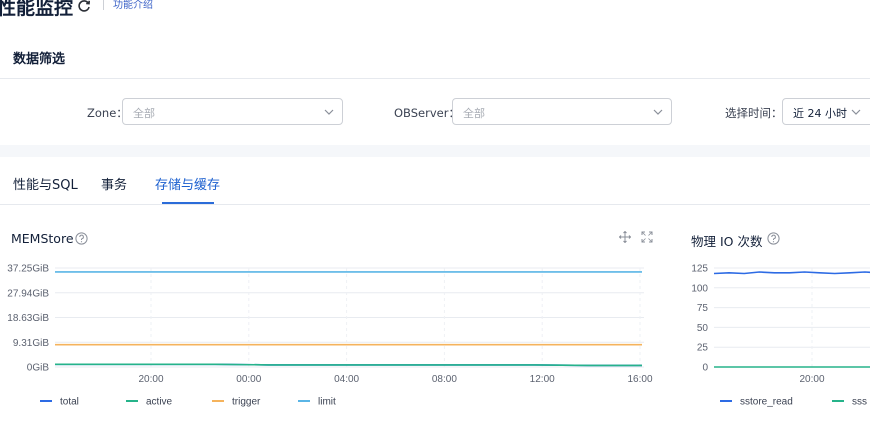 This screenshot has height=435, width=870. I want to click on series-line-sstore_read, so click(791, 273).